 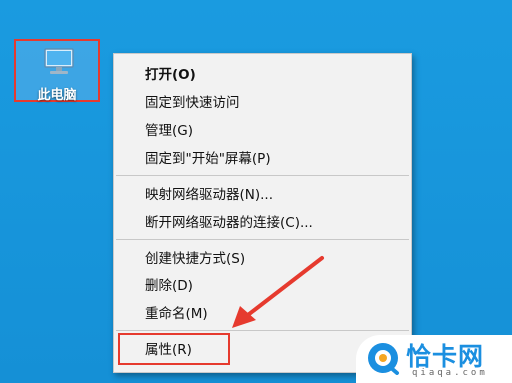 I want to click on brand-logo-icon, so click(x=383, y=359).